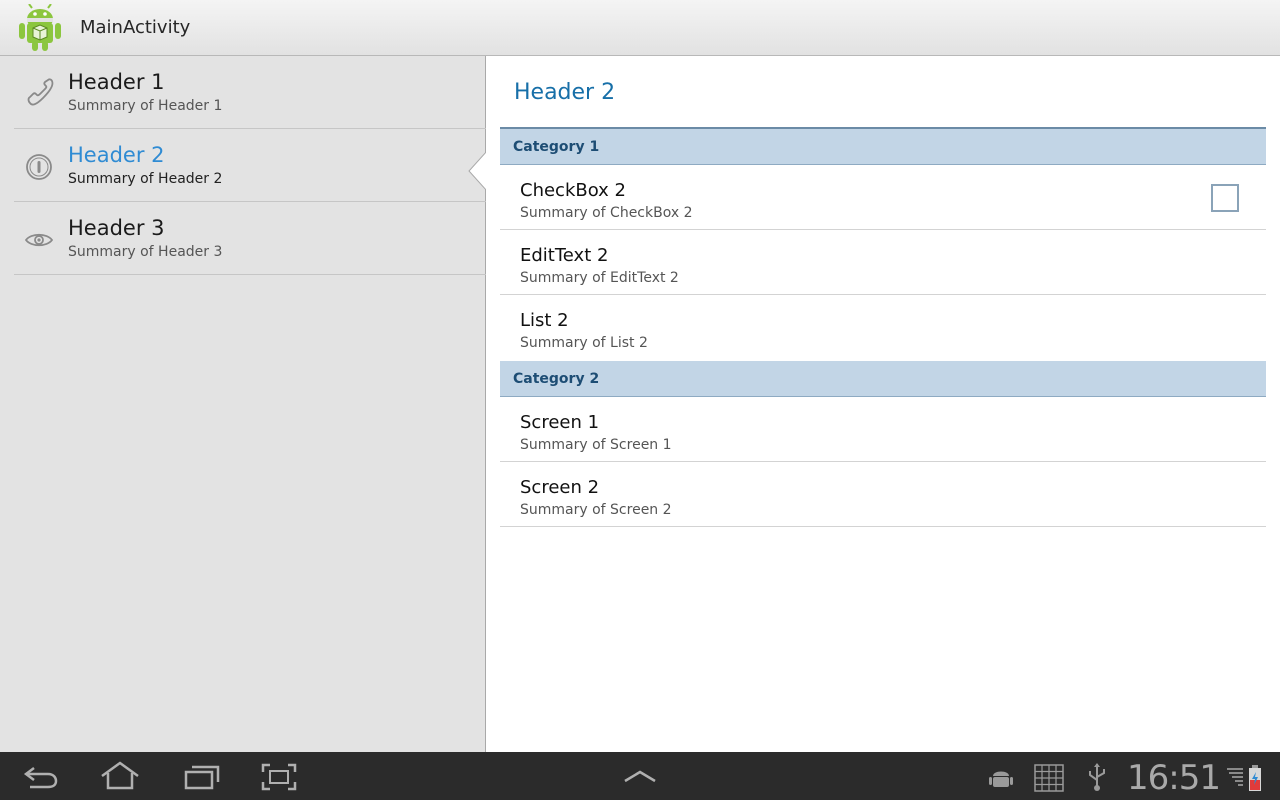  What do you see at coordinates (640, 28) in the screenshot?
I see `action-bar: MainActivity` at bounding box center [640, 28].